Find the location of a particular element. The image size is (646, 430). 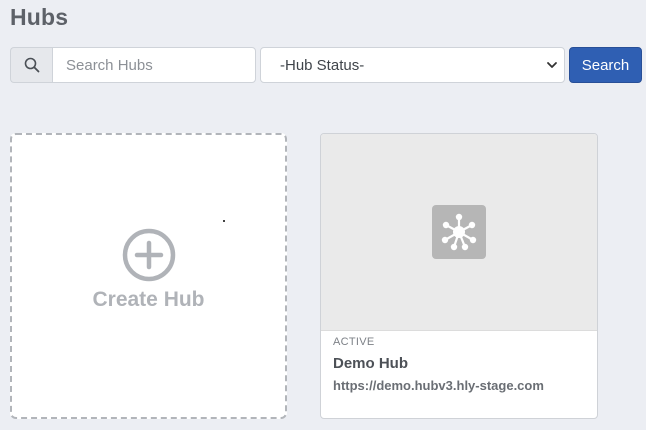

hub-status-selected: -Hub Status- is located at coordinates (322, 65).